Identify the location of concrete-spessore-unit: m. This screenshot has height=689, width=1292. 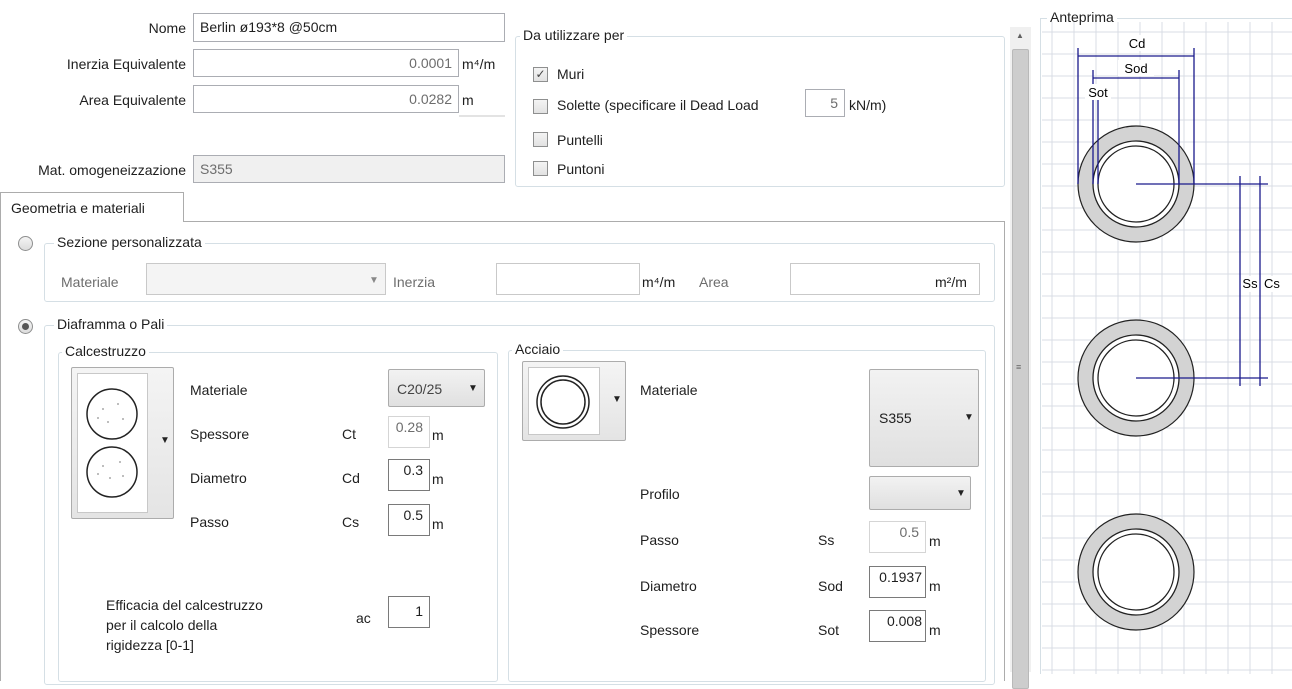
(438, 435).